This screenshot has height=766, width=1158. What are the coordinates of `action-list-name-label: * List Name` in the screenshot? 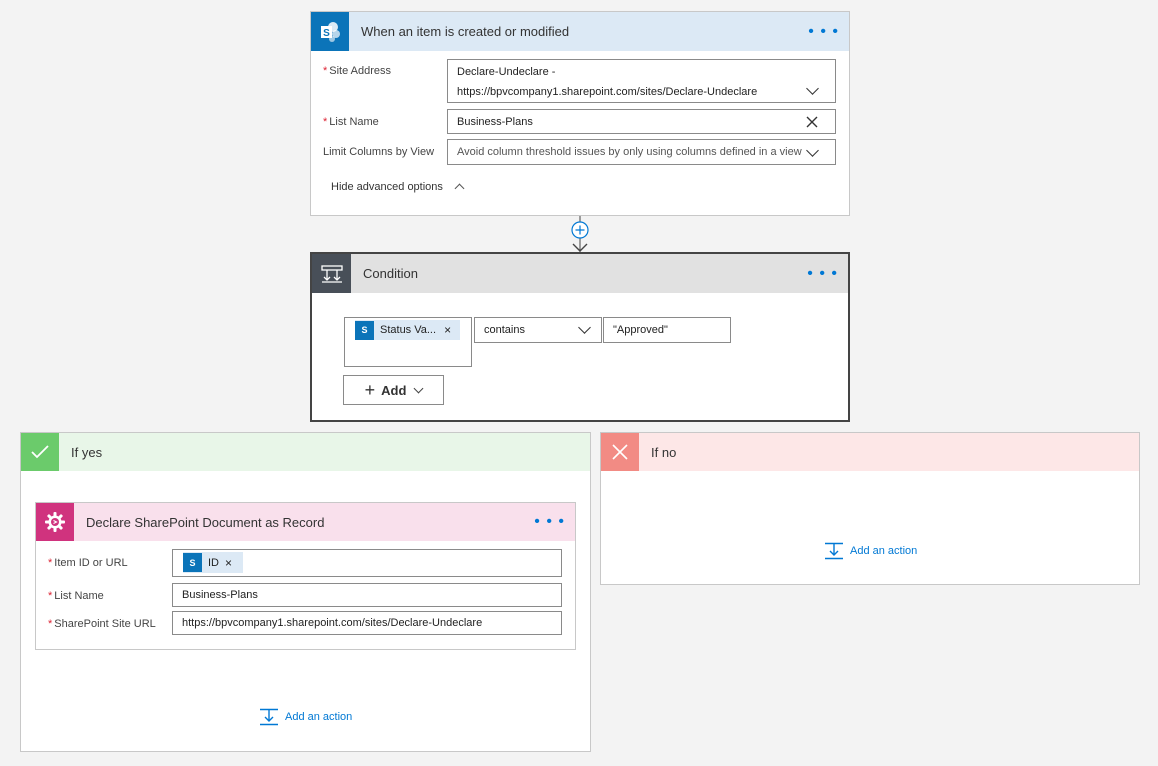 It's located at (76, 596).